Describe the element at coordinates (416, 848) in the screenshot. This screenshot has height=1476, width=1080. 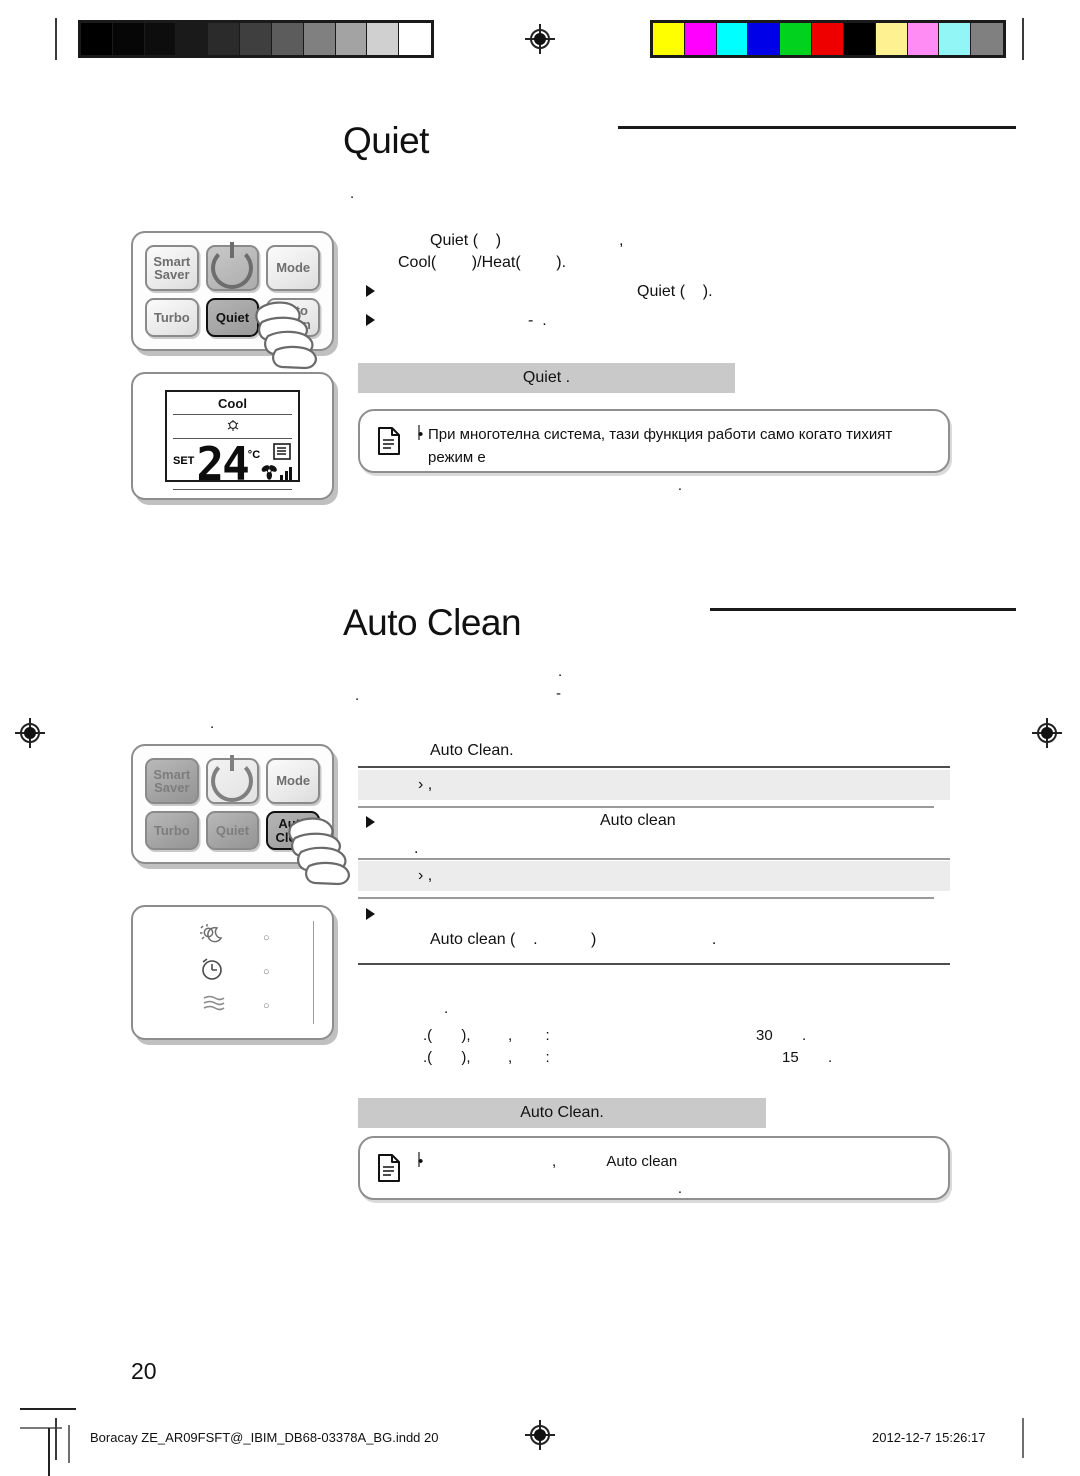
I see `autoclean-row-1-tail: .` at that location.